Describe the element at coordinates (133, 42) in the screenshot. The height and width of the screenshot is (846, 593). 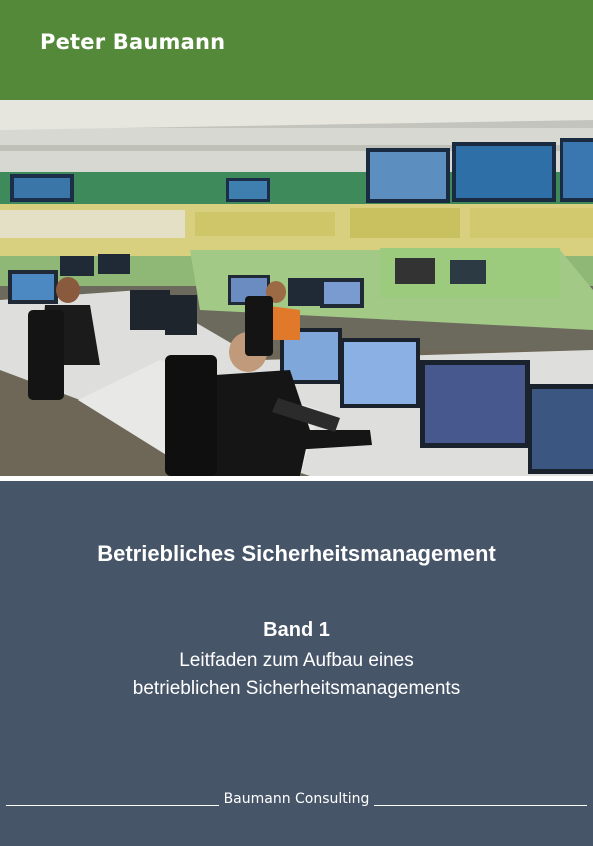
I see `author-name: Peter Baumann` at that location.